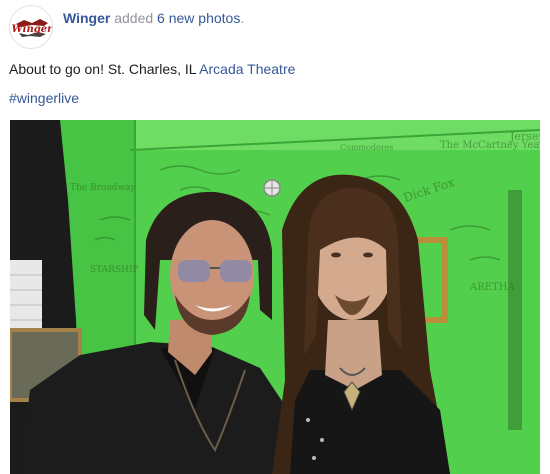 The width and height of the screenshot is (550, 474). What do you see at coordinates (274, 27) in the screenshot?
I see `post-header: Winger Winger added 6 new photos.` at bounding box center [274, 27].